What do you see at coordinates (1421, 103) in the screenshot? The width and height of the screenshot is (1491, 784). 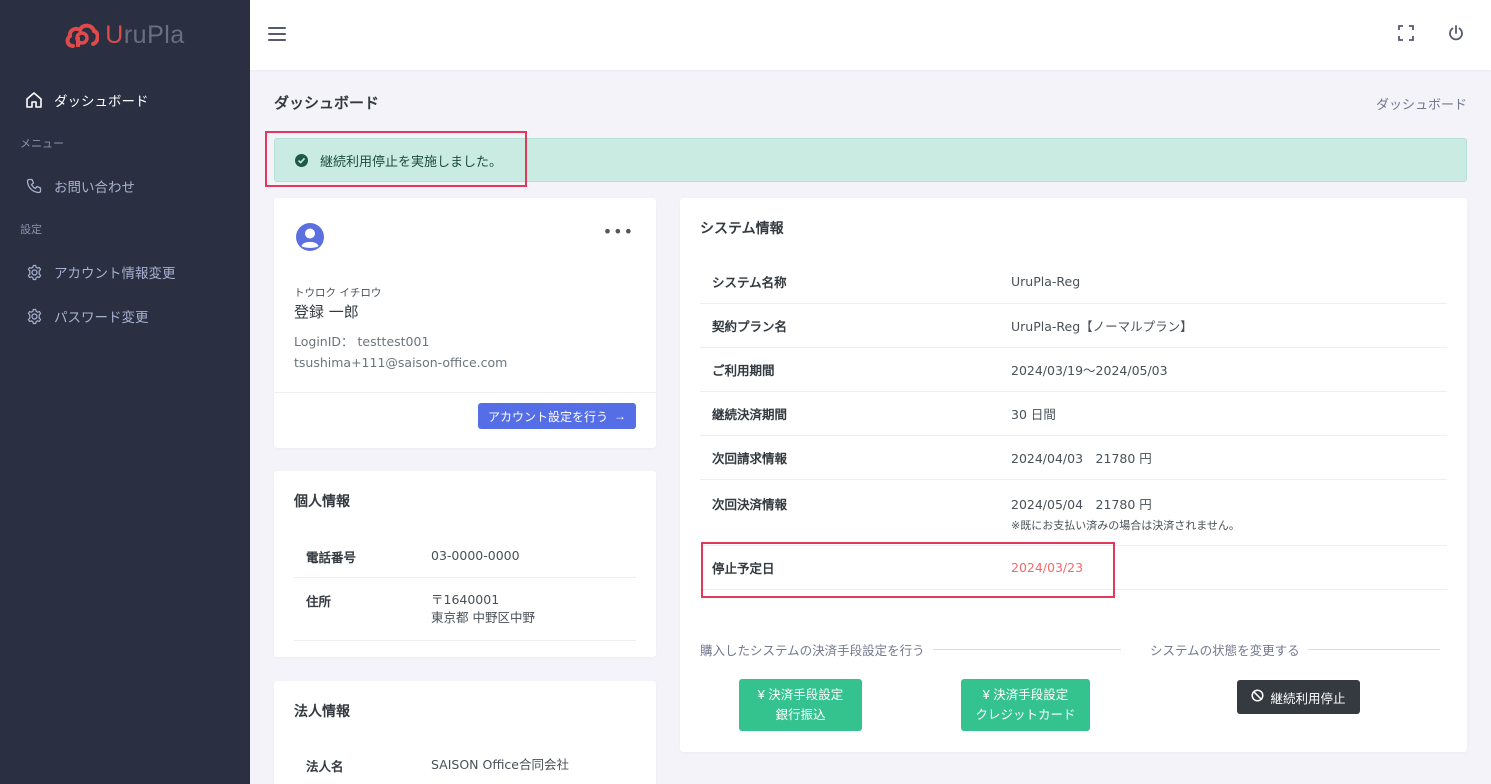 I see `breadcrumb: ダッシュボード` at bounding box center [1421, 103].